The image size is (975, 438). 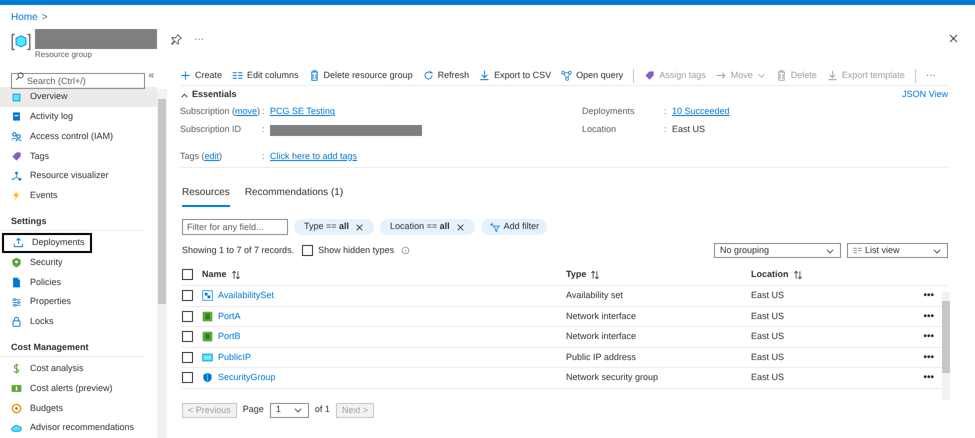 What do you see at coordinates (253, 409) in the screenshot?
I see `page-label: Page` at bounding box center [253, 409].